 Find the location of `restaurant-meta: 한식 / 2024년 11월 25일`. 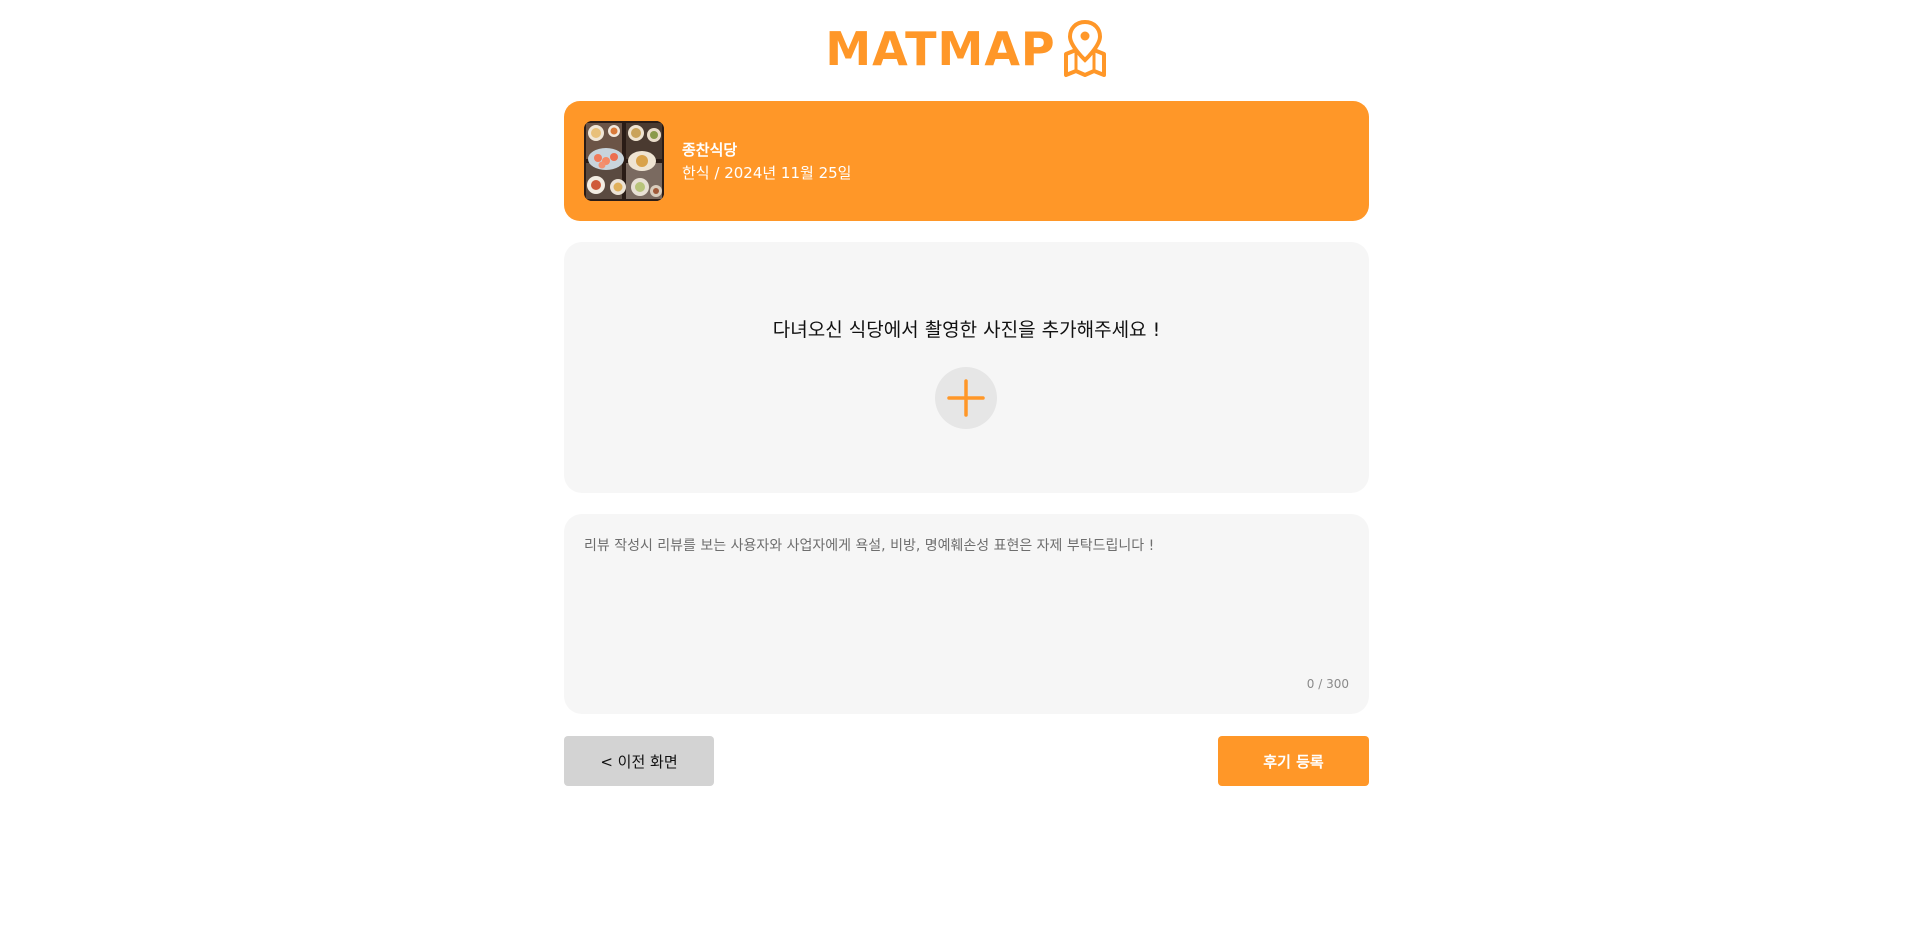

restaurant-meta: 한식 / 2024년 11월 25일 is located at coordinates (767, 173).